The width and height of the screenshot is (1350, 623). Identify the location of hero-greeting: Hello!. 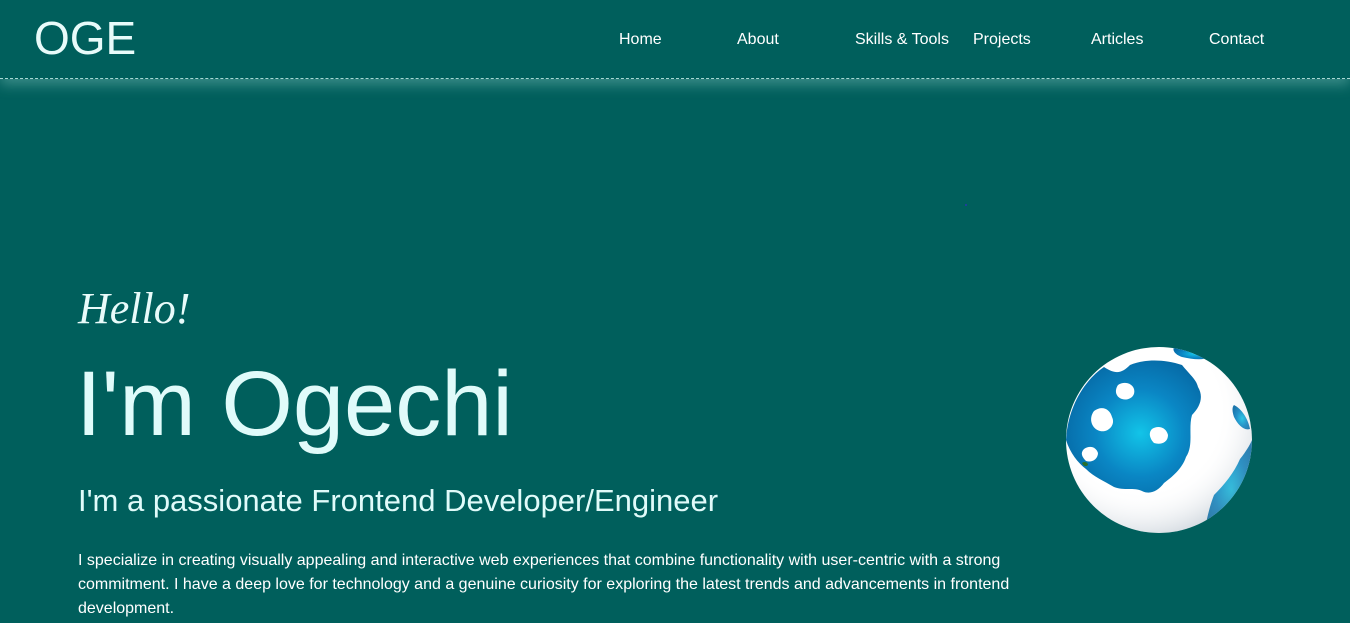
(134, 308).